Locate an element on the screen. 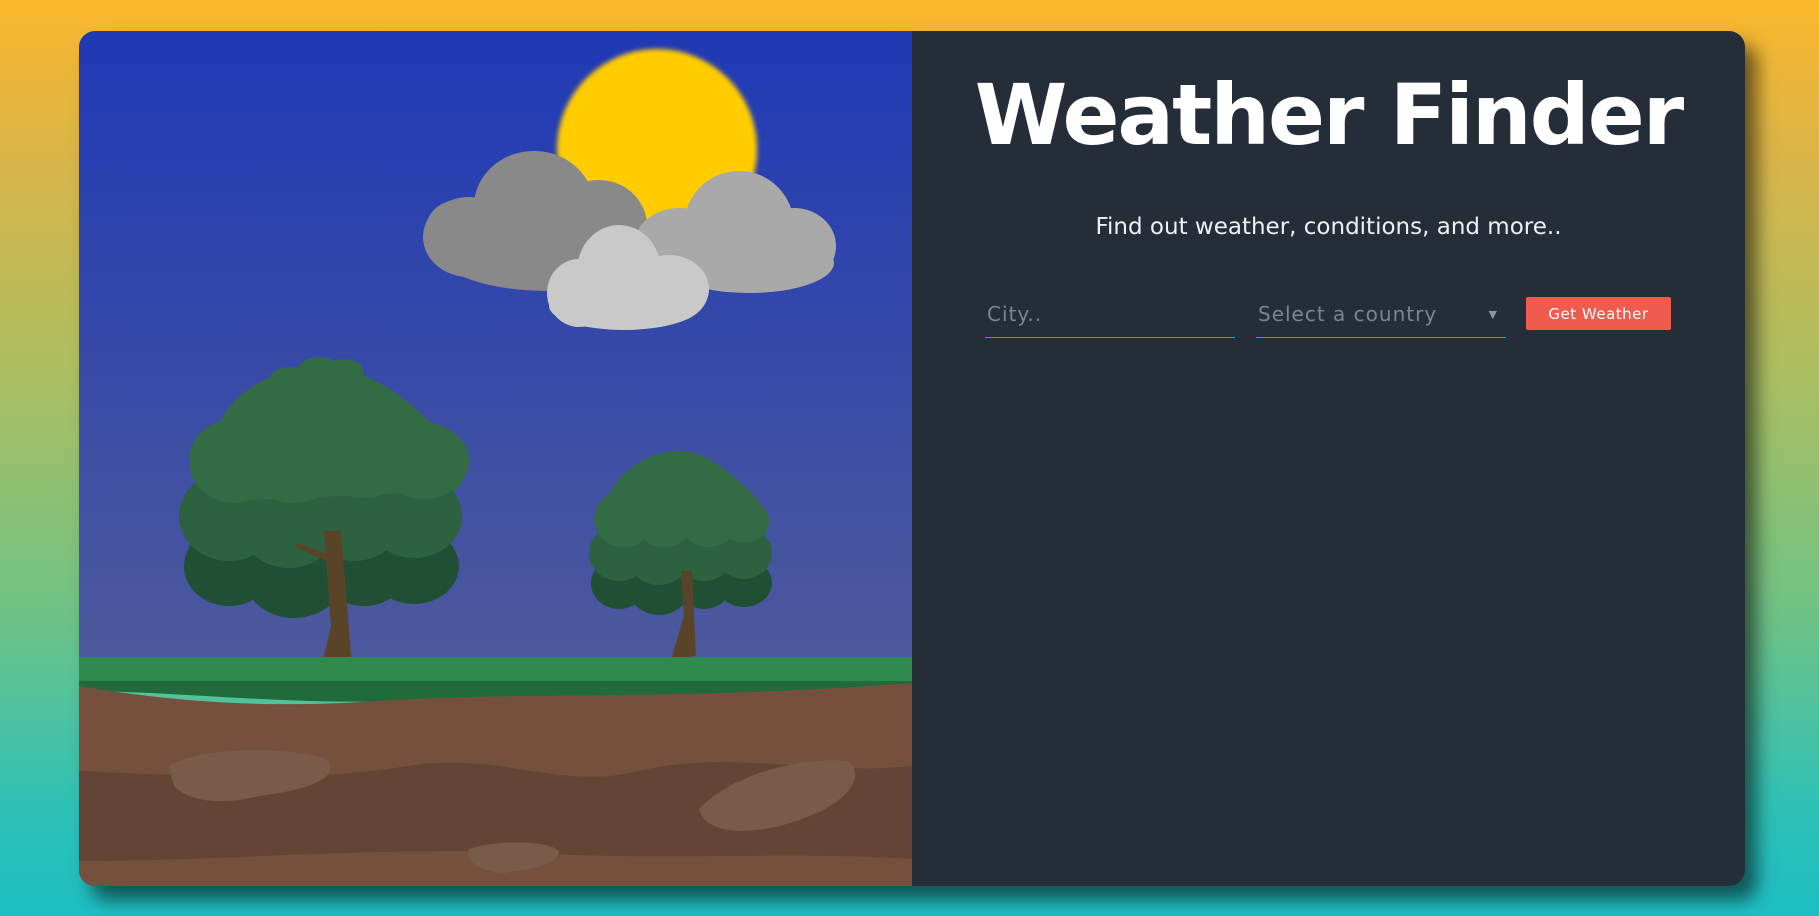 The width and height of the screenshot is (1819, 916). page-title: Weather Finder is located at coordinates (1329, 115).